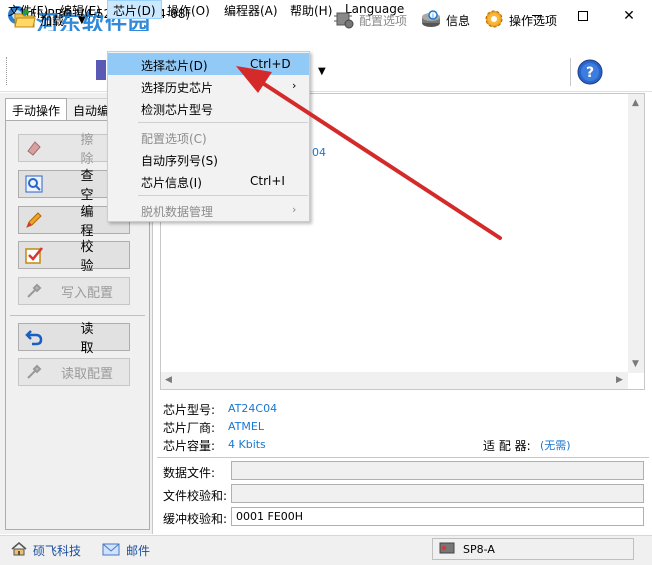  What do you see at coordinates (437, 470) in the screenshot?
I see `data-file-field` at bounding box center [437, 470].